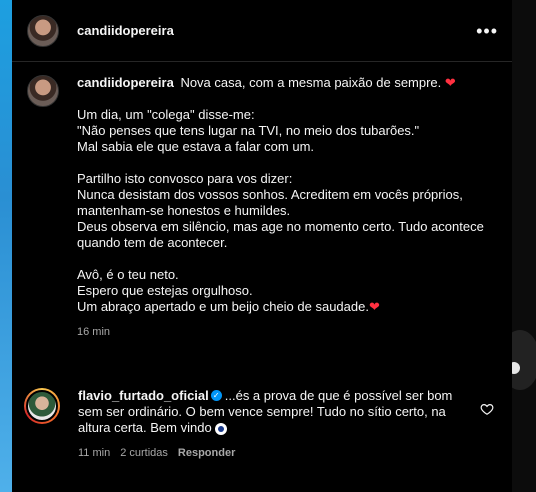 This screenshot has height=492, width=536. What do you see at coordinates (206, 453) in the screenshot?
I see `reply-button: Responder` at bounding box center [206, 453].